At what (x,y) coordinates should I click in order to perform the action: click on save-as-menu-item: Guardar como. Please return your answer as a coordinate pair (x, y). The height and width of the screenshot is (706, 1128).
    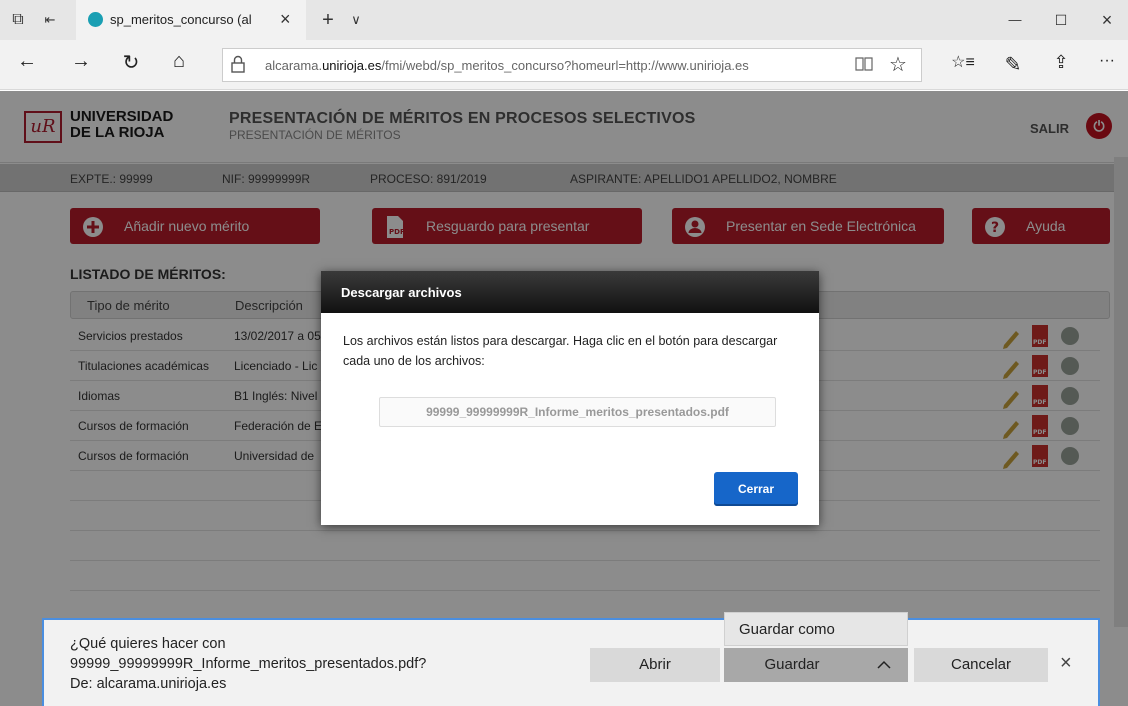
    Looking at the image, I should click on (816, 629).